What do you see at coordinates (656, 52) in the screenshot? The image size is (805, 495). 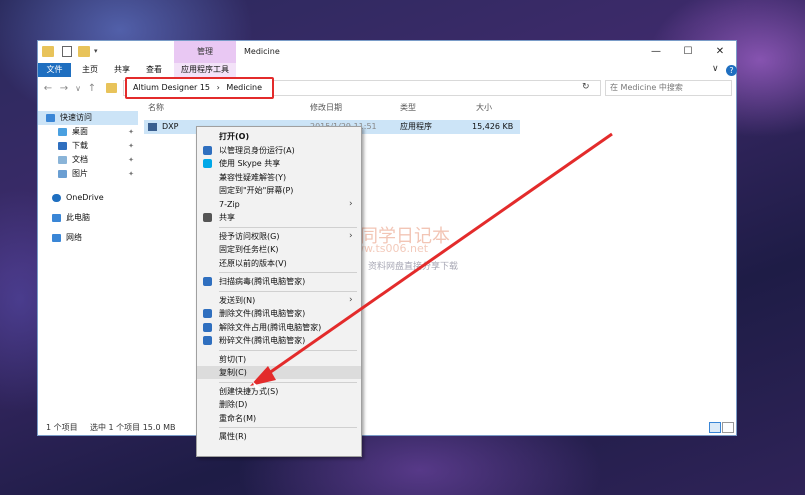 I see `minimize-button: —` at bounding box center [656, 52].